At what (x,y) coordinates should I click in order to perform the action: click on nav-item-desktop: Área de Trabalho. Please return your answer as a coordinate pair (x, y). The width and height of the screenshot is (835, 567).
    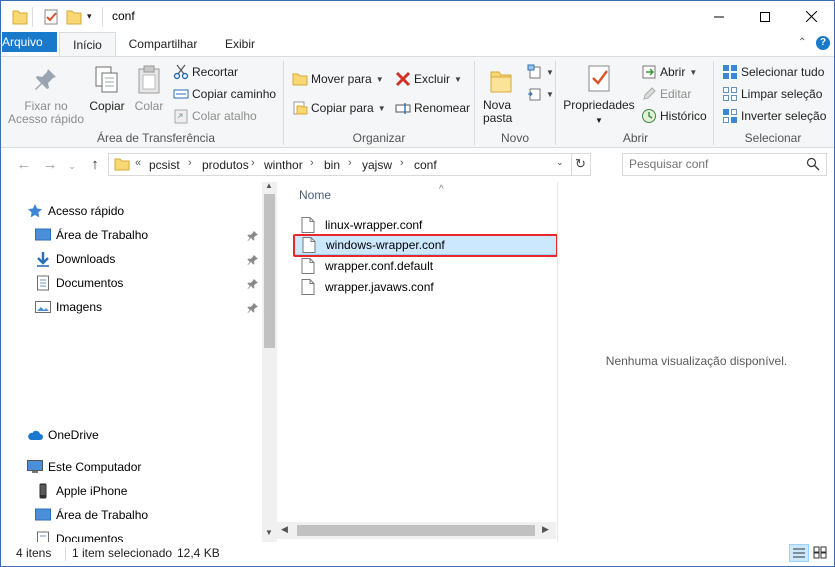
    Looking at the image, I should click on (91, 235).